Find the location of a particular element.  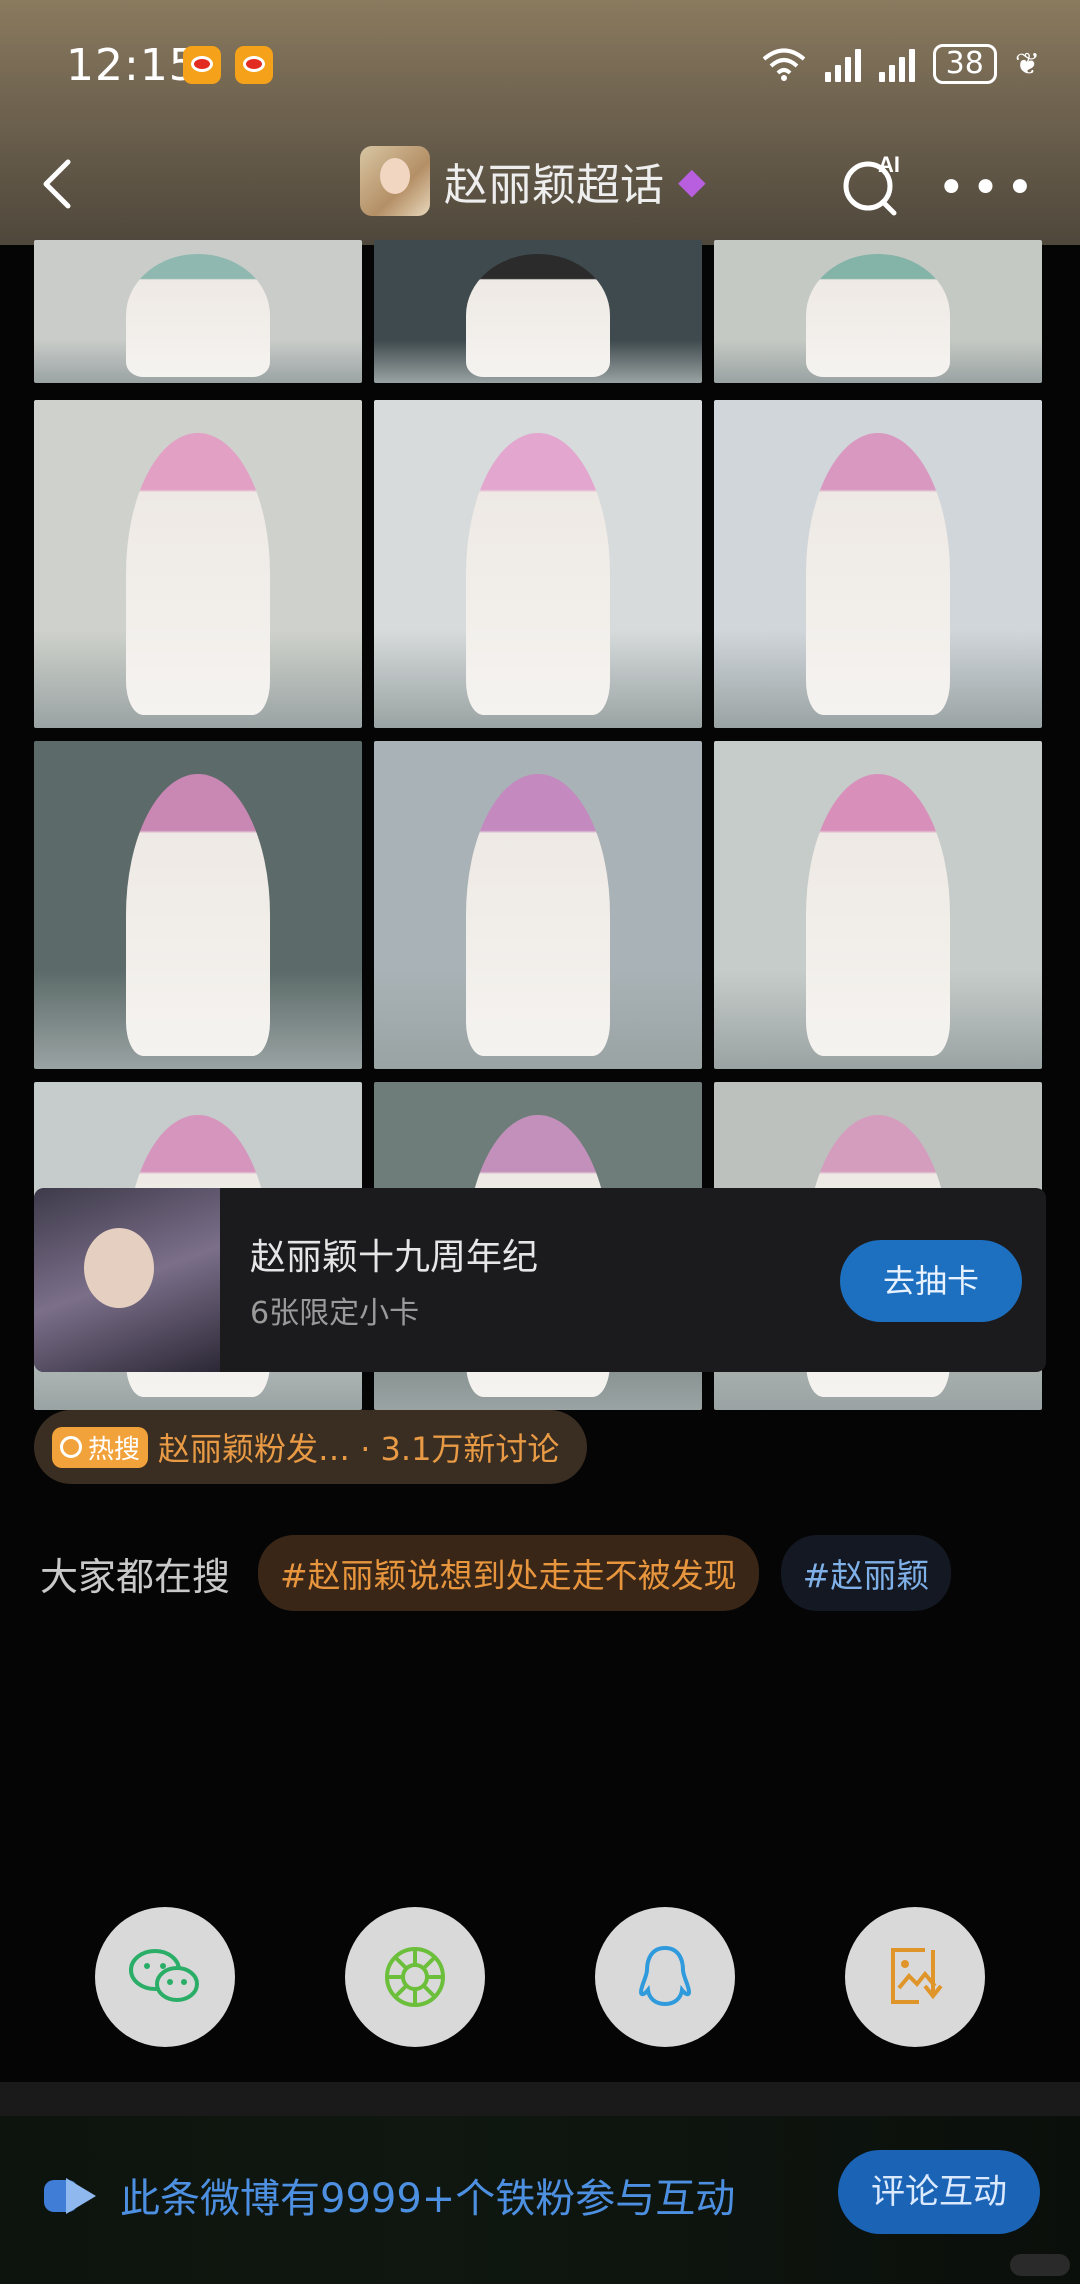

watermark is located at coordinates (1040, 2265).